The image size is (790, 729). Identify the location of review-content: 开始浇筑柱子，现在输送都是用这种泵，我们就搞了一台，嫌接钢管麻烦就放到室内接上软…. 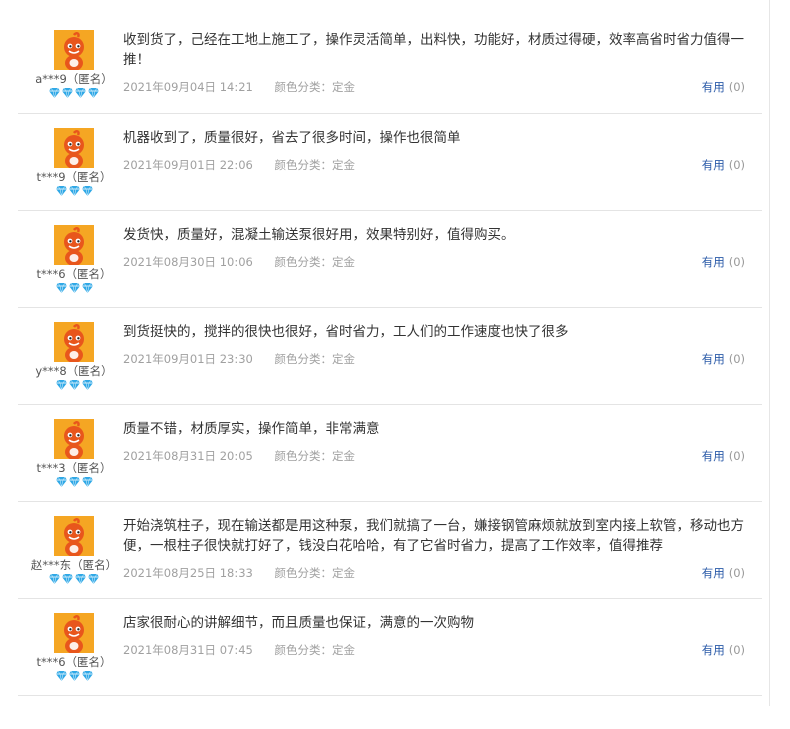
(441, 548).